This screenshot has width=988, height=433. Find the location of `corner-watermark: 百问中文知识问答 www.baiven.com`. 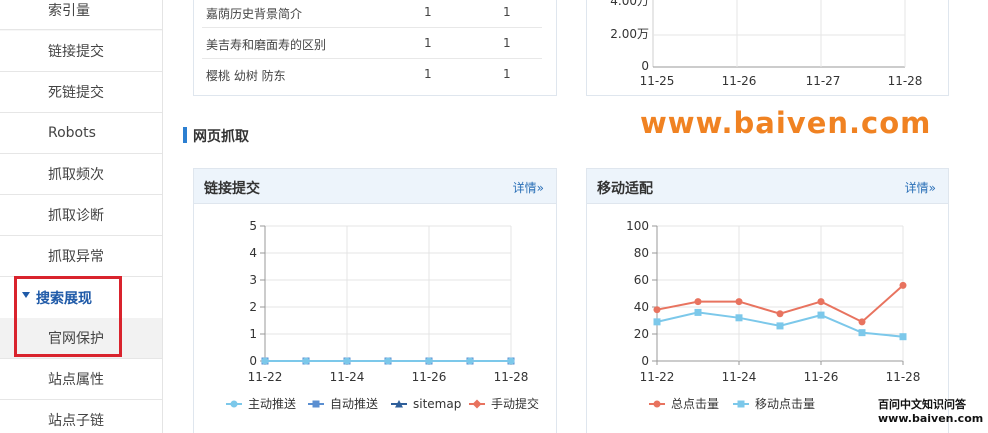

corner-watermark: 百问中文知识问答 www.baiven.com is located at coordinates (930, 412).